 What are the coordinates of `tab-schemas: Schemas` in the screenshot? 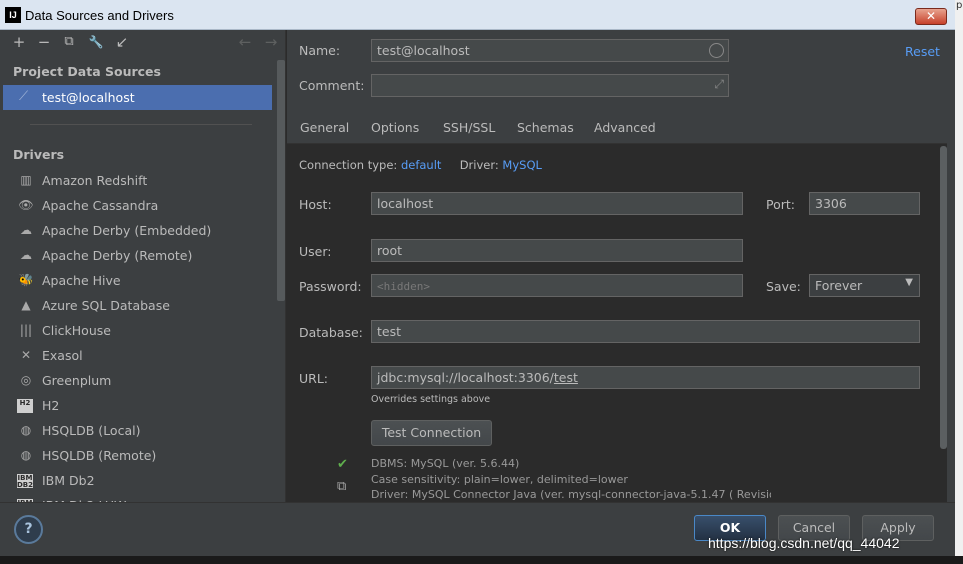 It's located at (545, 132).